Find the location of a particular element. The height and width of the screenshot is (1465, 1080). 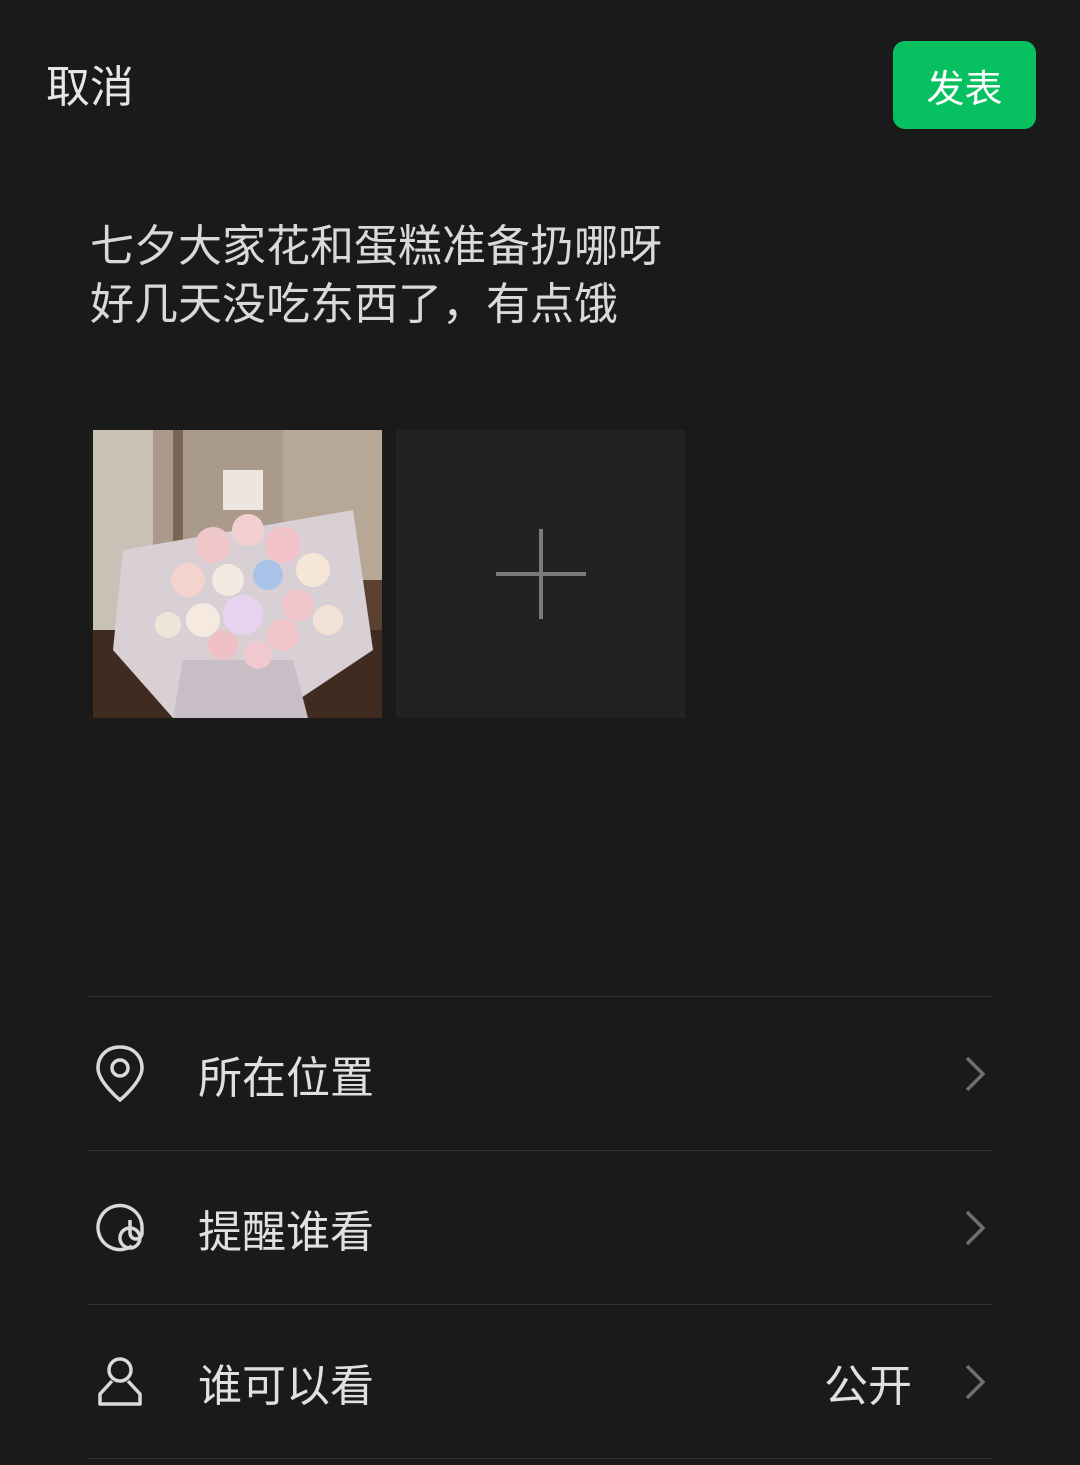

option-mention: 提醒谁看 is located at coordinates (540, 1228).